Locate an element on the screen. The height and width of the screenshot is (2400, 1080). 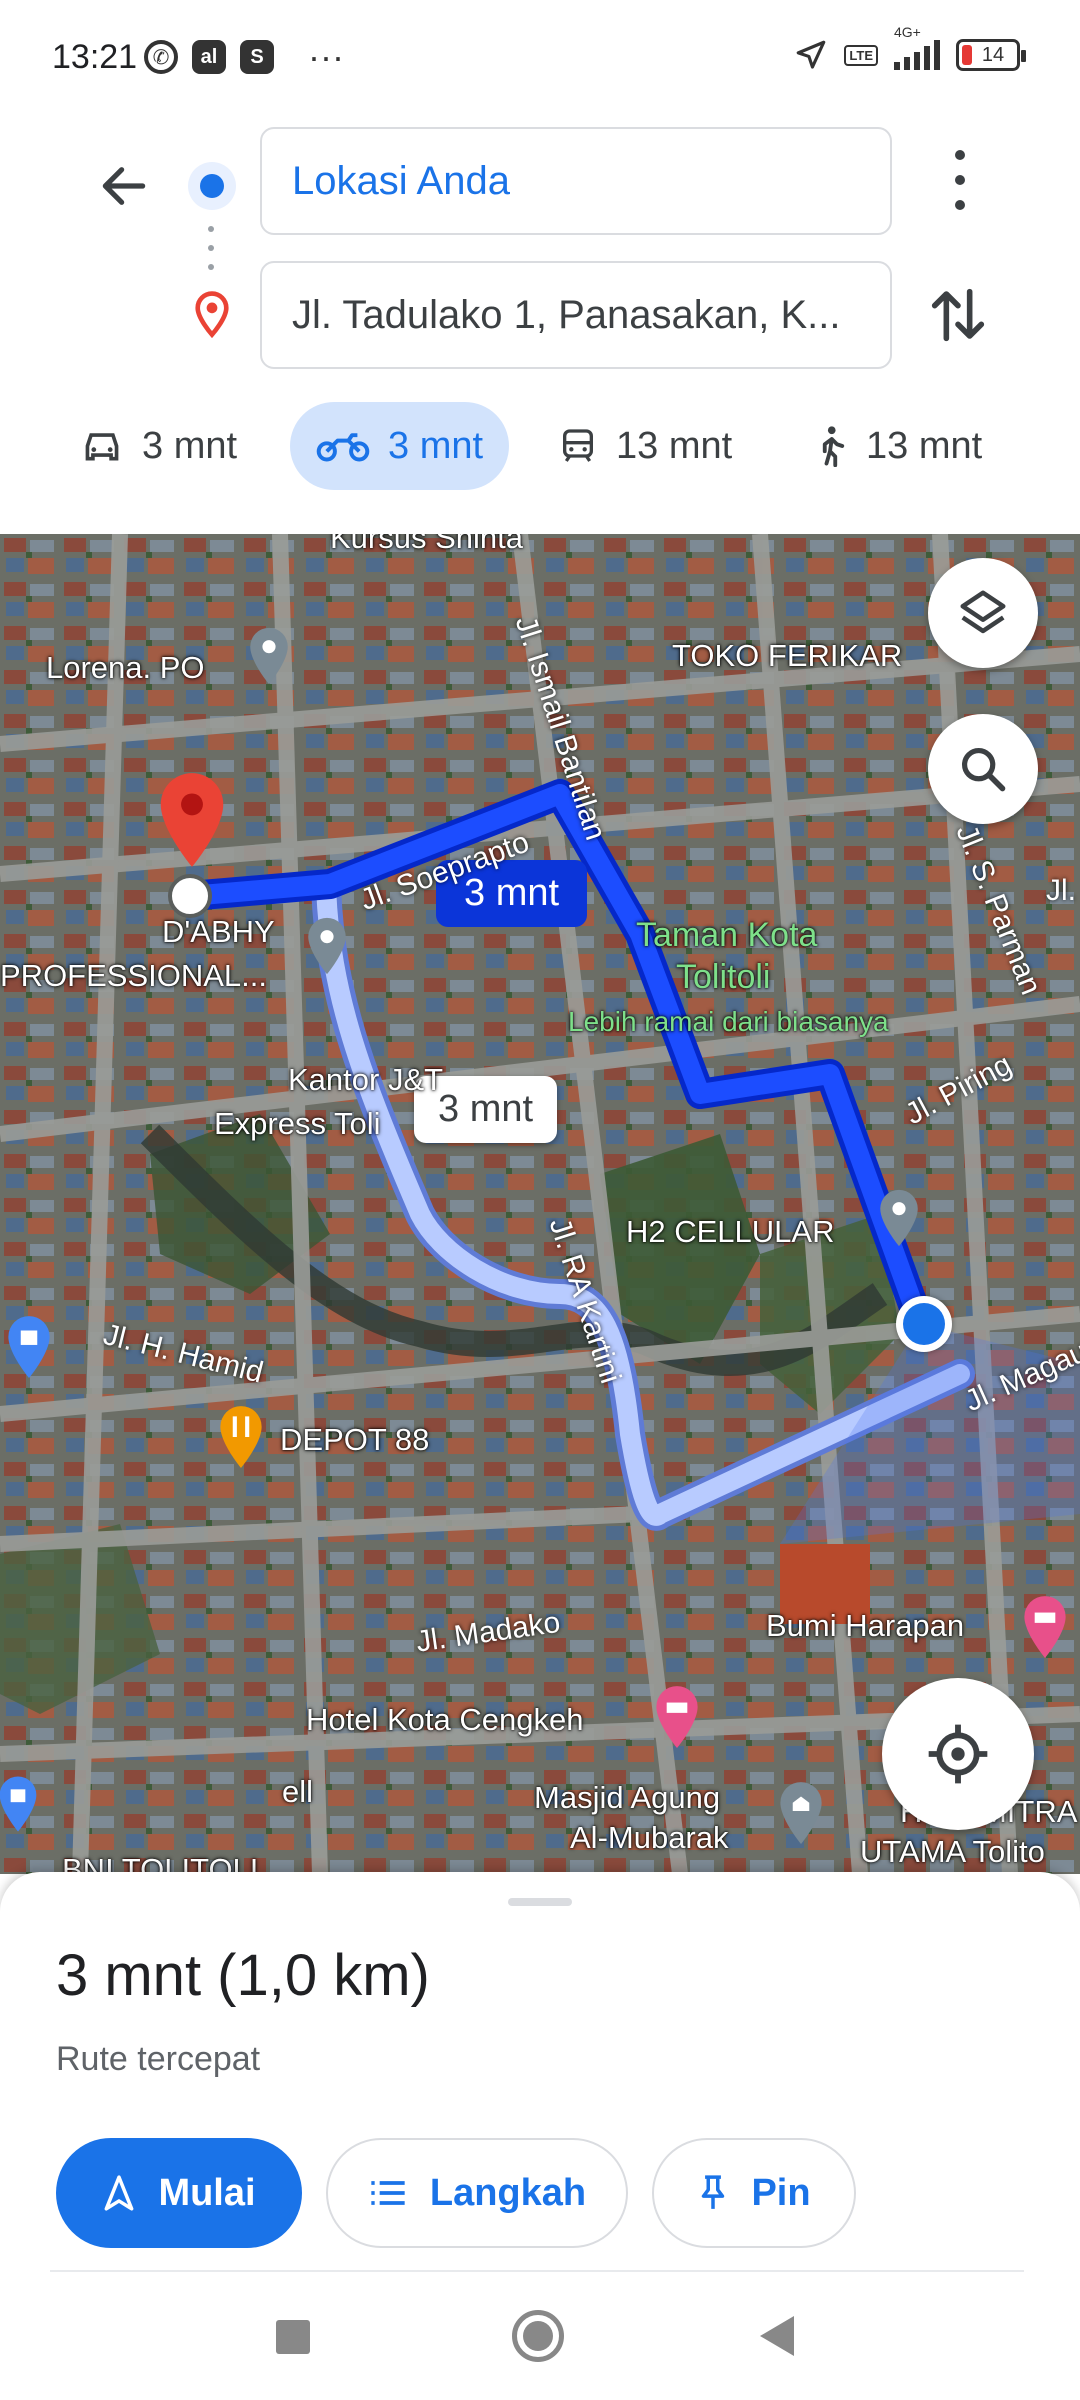
battery-icon: 14 is located at coordinates (991, 55).